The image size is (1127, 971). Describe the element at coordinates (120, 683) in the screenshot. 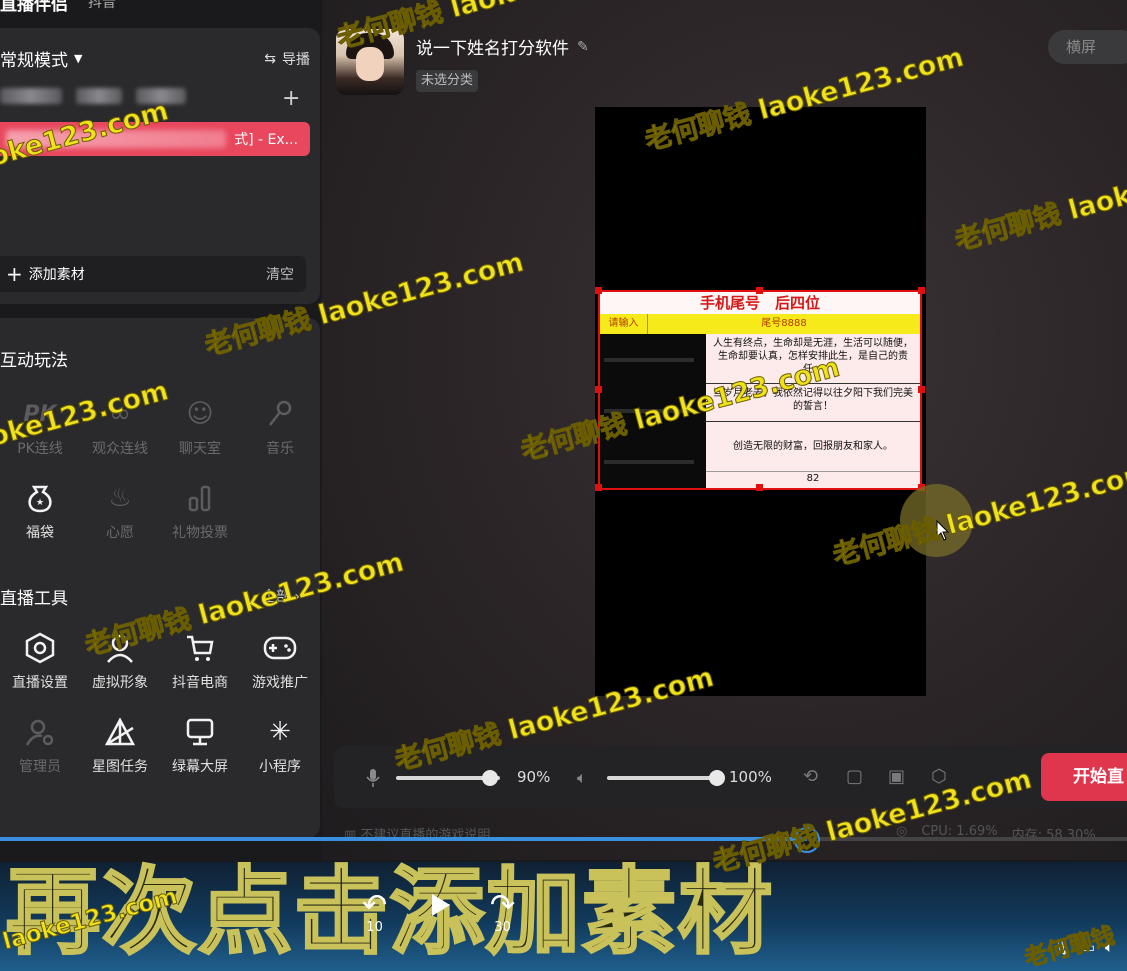

I see `tool-label: 虚拟形象` at that location.